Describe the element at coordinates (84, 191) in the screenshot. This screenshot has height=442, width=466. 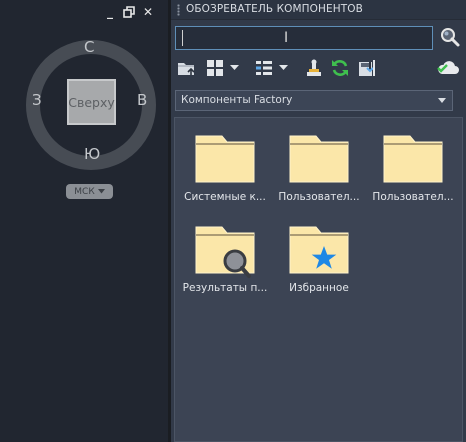
I see `wcs-label: МСК` at that location.